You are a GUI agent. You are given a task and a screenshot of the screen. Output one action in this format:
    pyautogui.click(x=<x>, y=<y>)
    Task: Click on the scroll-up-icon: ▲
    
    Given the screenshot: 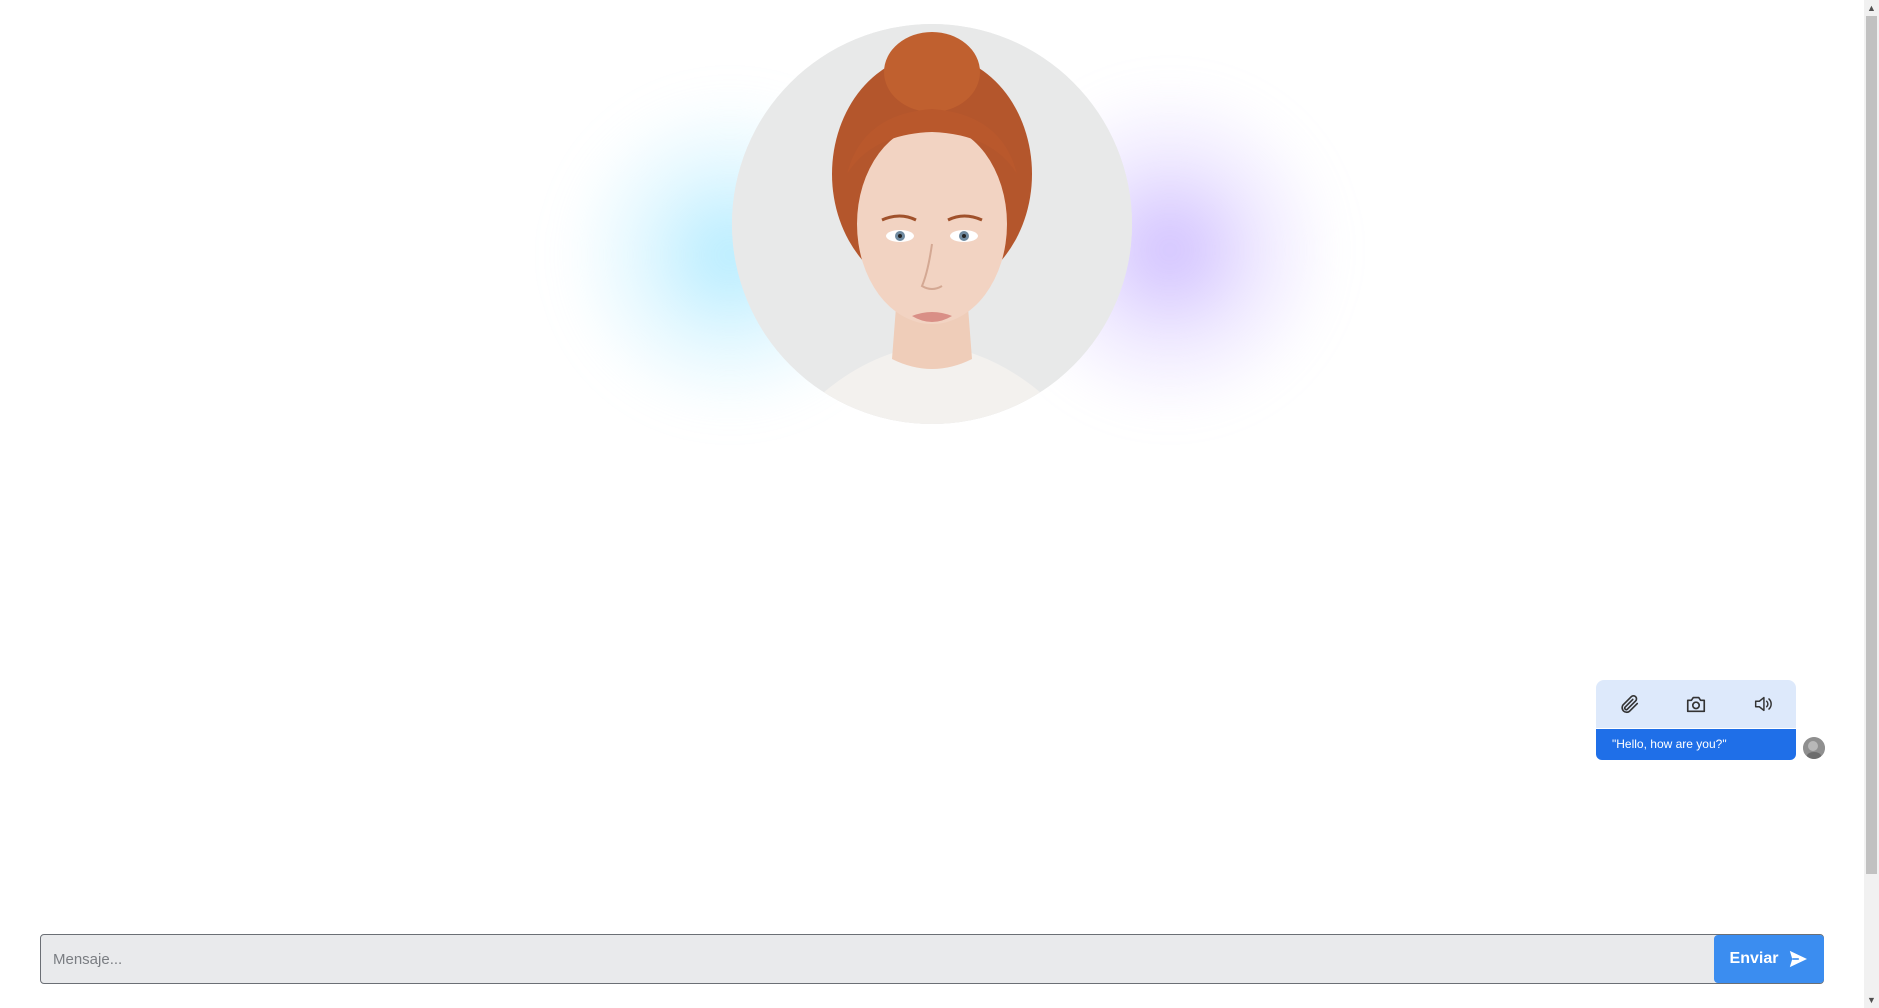 What is the action you would take?
    pyautogui.click(x=1871, y=8)
    